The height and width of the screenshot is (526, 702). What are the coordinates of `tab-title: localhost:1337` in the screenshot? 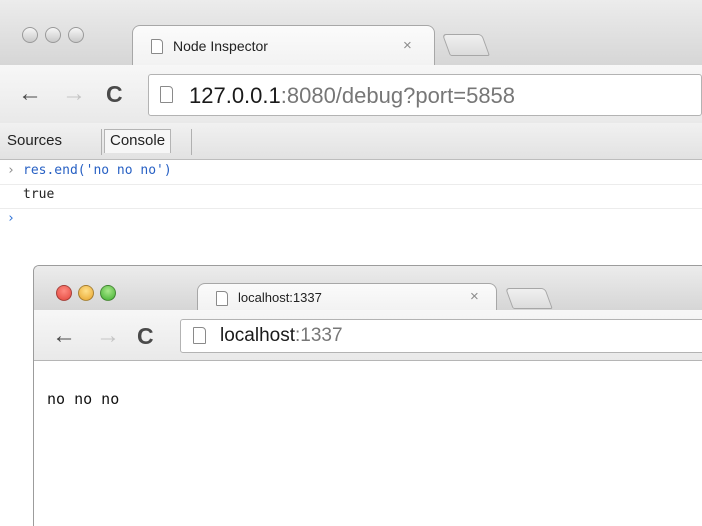 It's located at (280, 297).